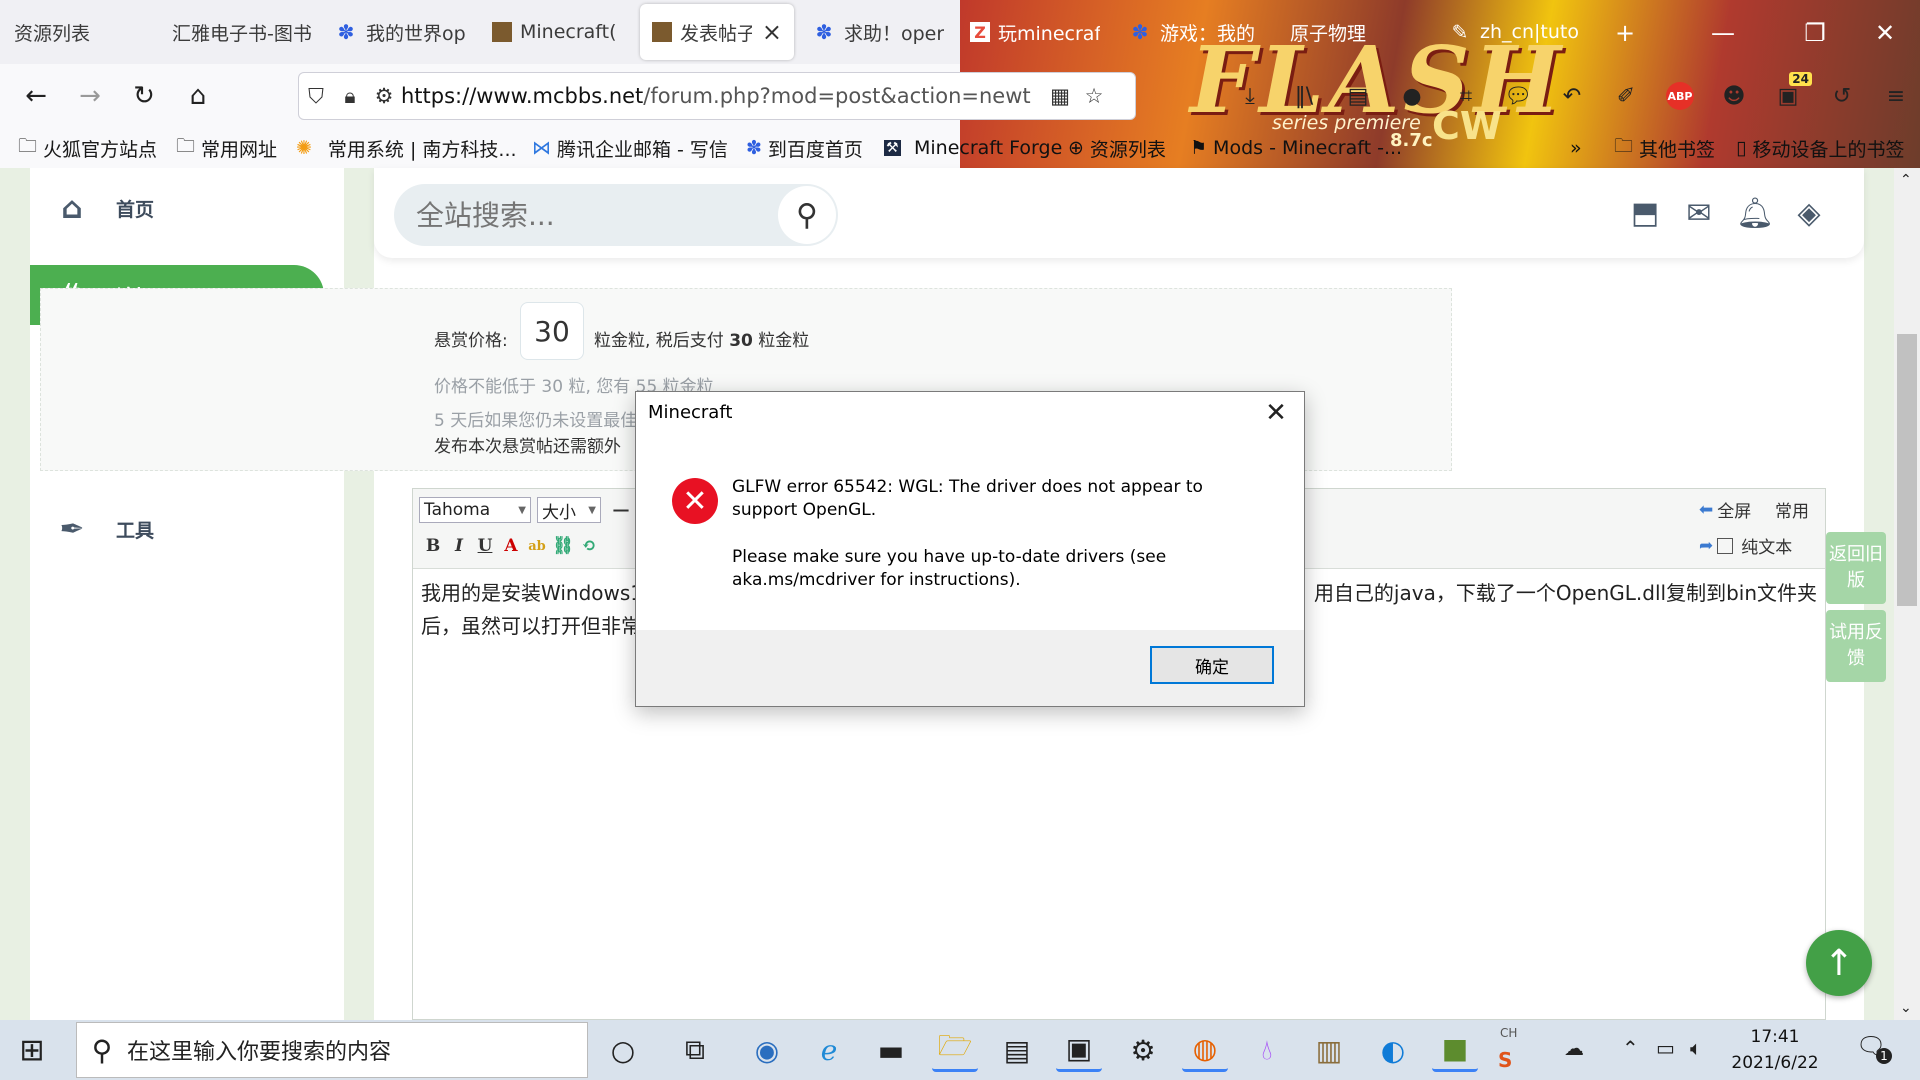 This screenshot has width=1920, height=1080. Describe the element at coordinates (1576, 148) in the screenshot. I see `more-bookmarks-chevron-icon: »` at that location.